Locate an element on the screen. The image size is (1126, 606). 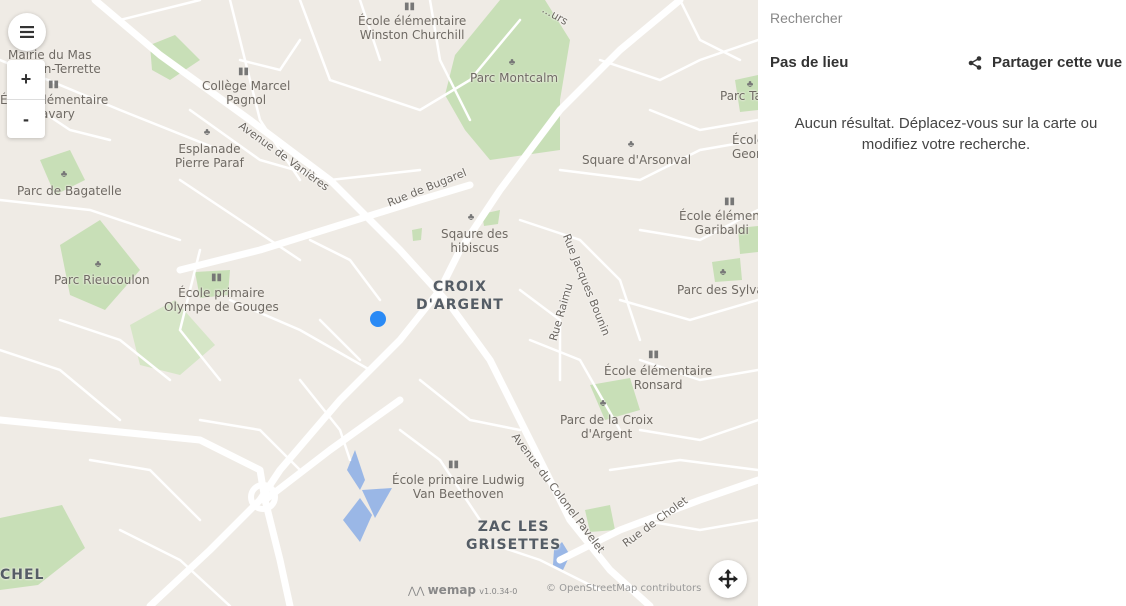
label-esplanade: Esplanade Pierre Paraf is located at coordinates (209, 156).